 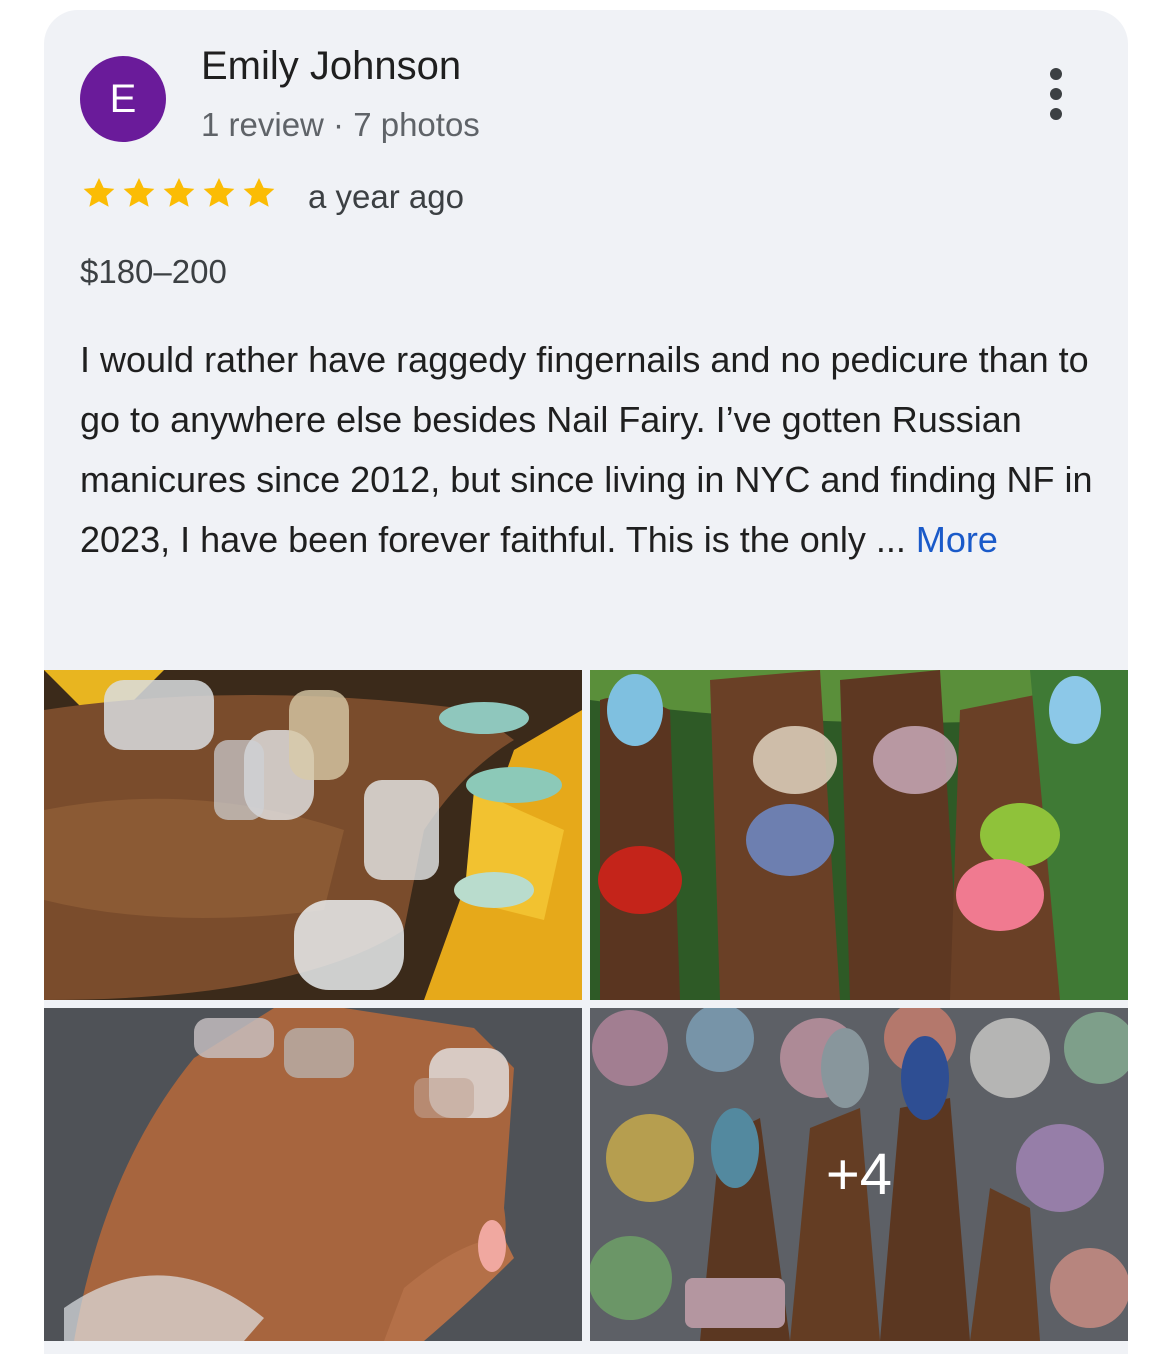 I want to click on photo-hand-grey-background, so click(x=313, y=1174).